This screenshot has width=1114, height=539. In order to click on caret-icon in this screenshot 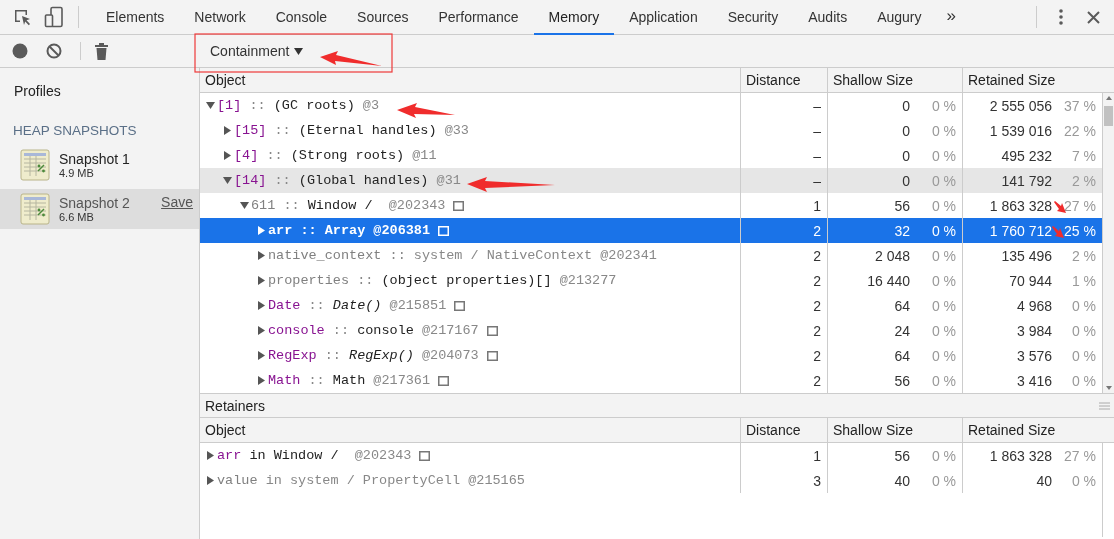, I will do `click(299, 51)`.